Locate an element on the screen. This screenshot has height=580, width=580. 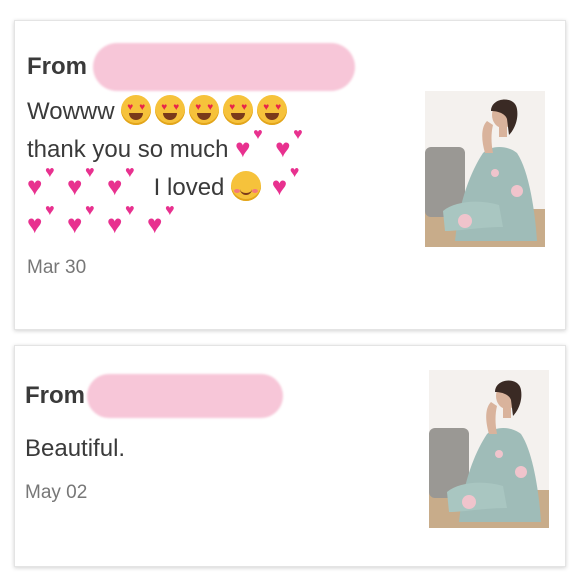
message-line-3: I loved is located at coordinates (189, 187).